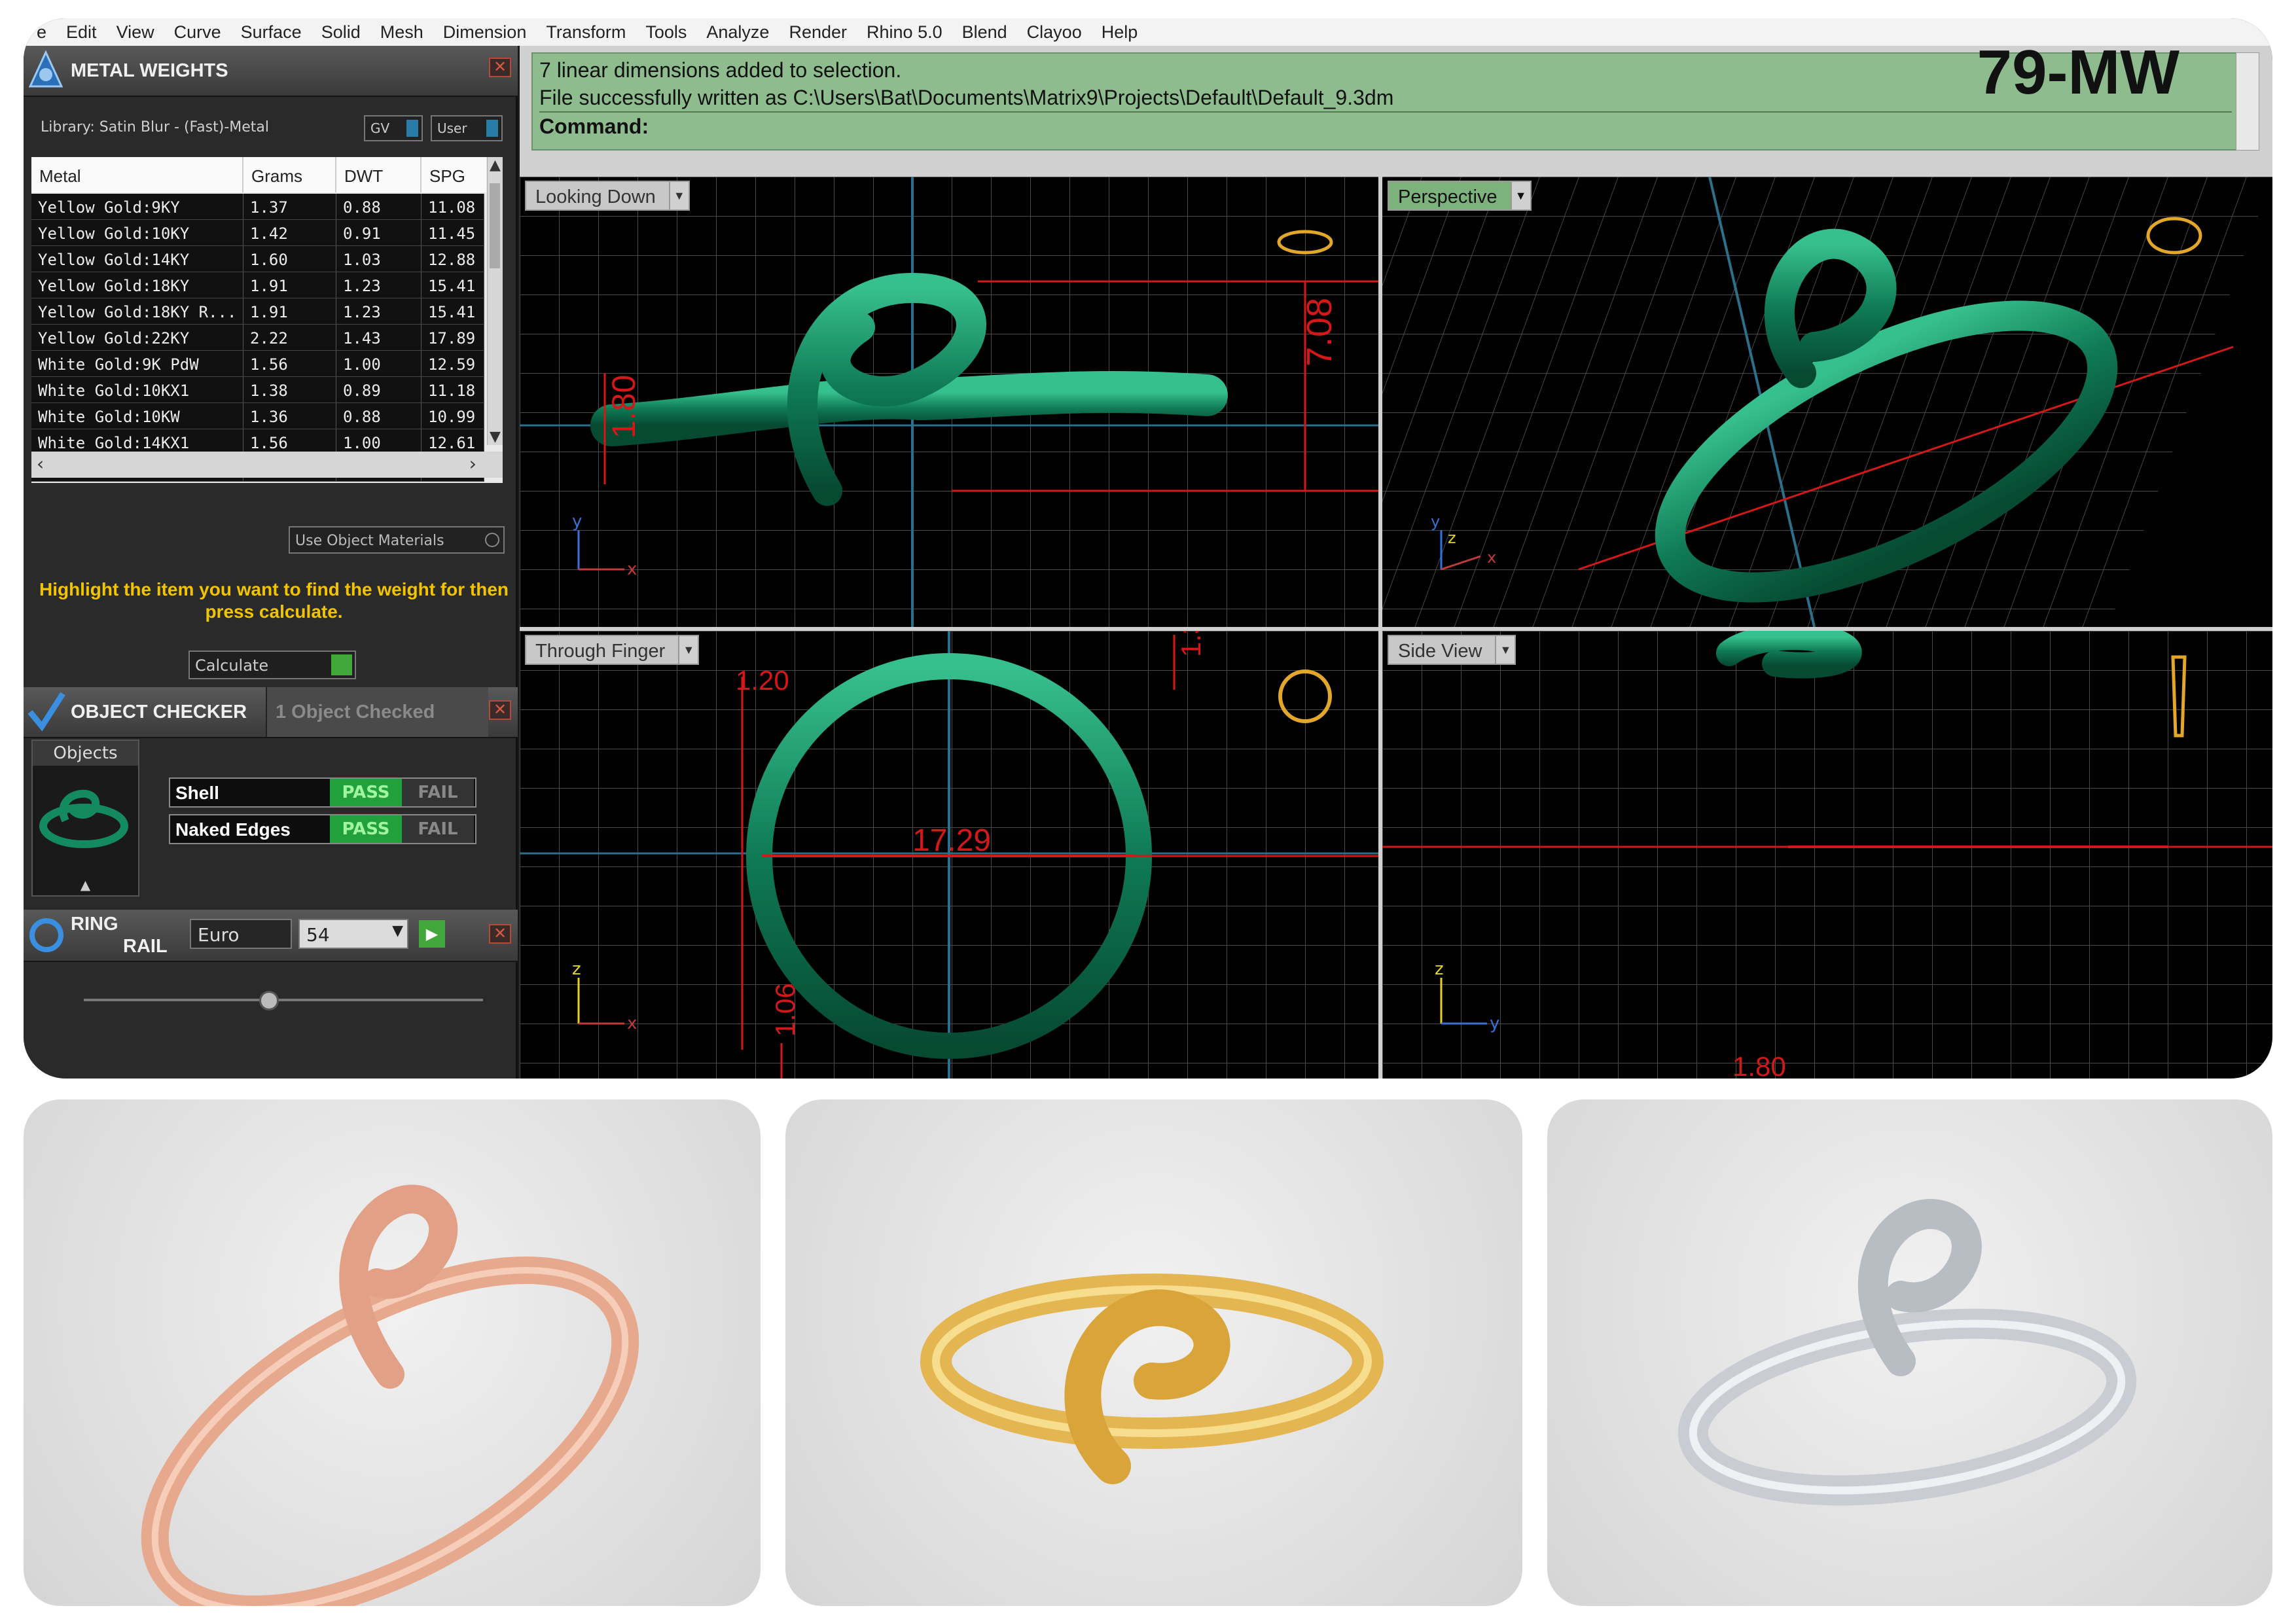 This screenshot has height=1623, width=2296. I want to click on objects-expand-icon: ▲, so click(85, 885).